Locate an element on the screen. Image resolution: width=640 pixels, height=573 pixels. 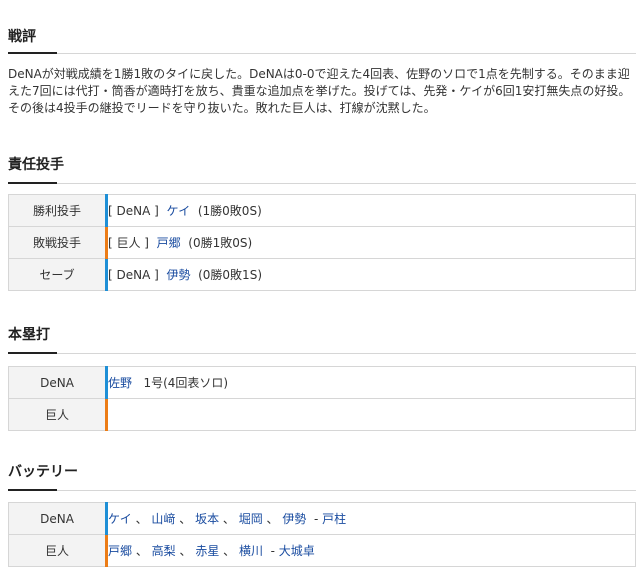
battery-team-label-dena: DeNA is located at coordinates (58, 518).